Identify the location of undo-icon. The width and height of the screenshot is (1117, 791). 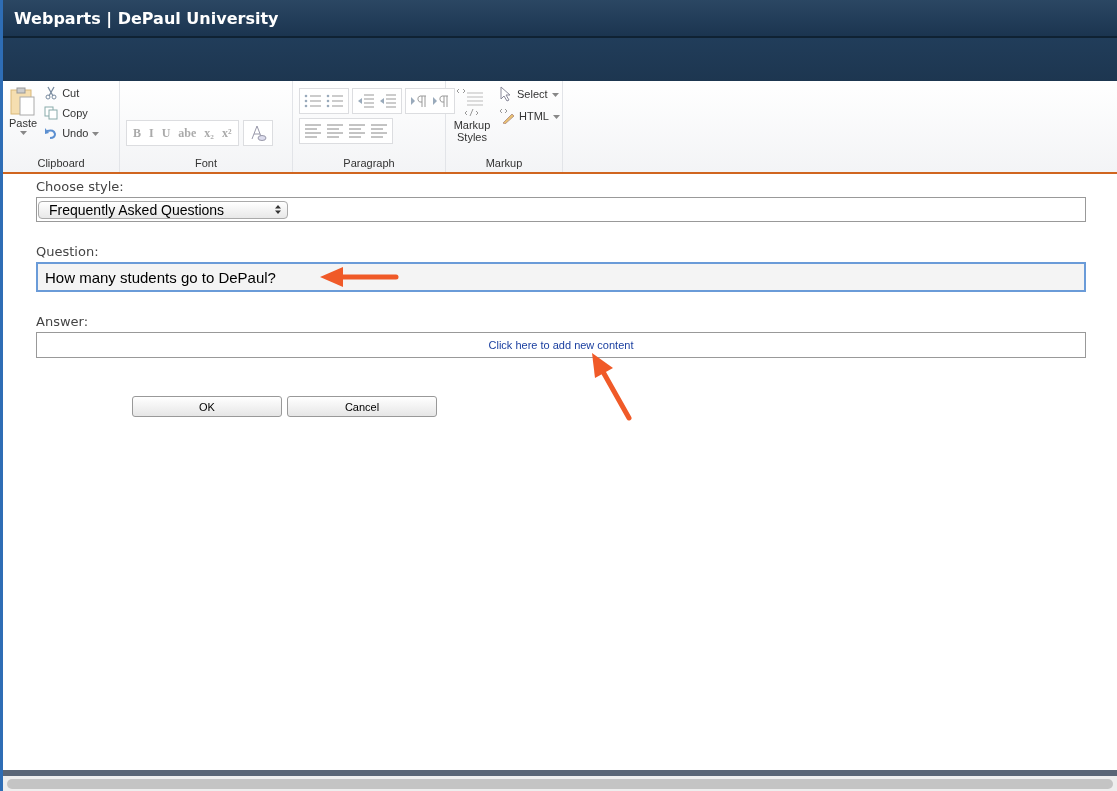
(51, 133).